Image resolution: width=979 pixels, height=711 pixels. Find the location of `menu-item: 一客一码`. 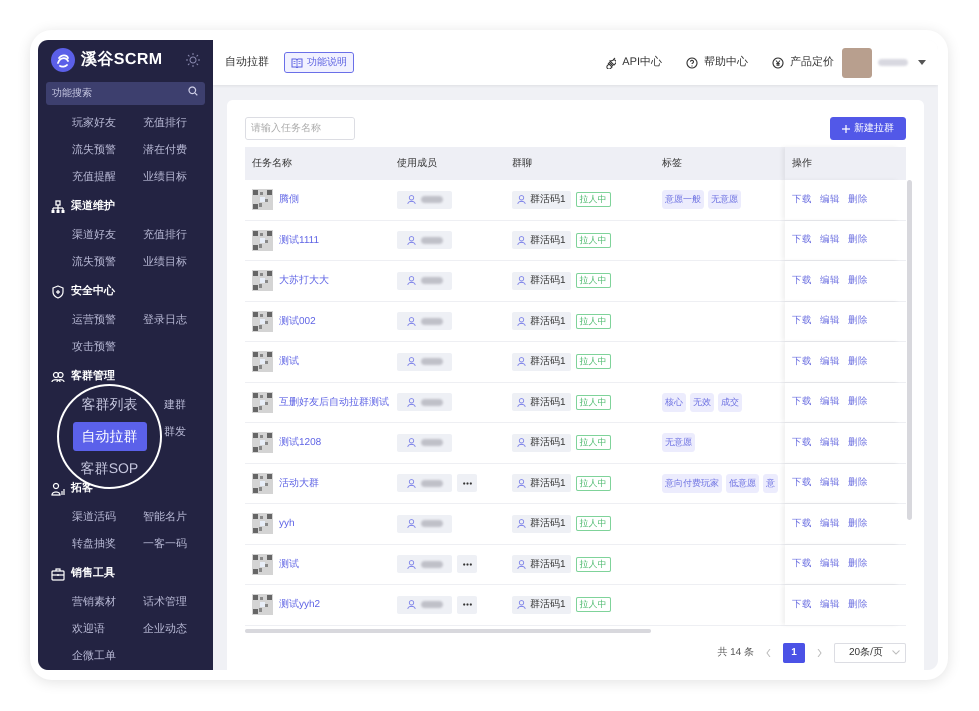

menu-item: 一客一码 is located at coordinates (165, 544).